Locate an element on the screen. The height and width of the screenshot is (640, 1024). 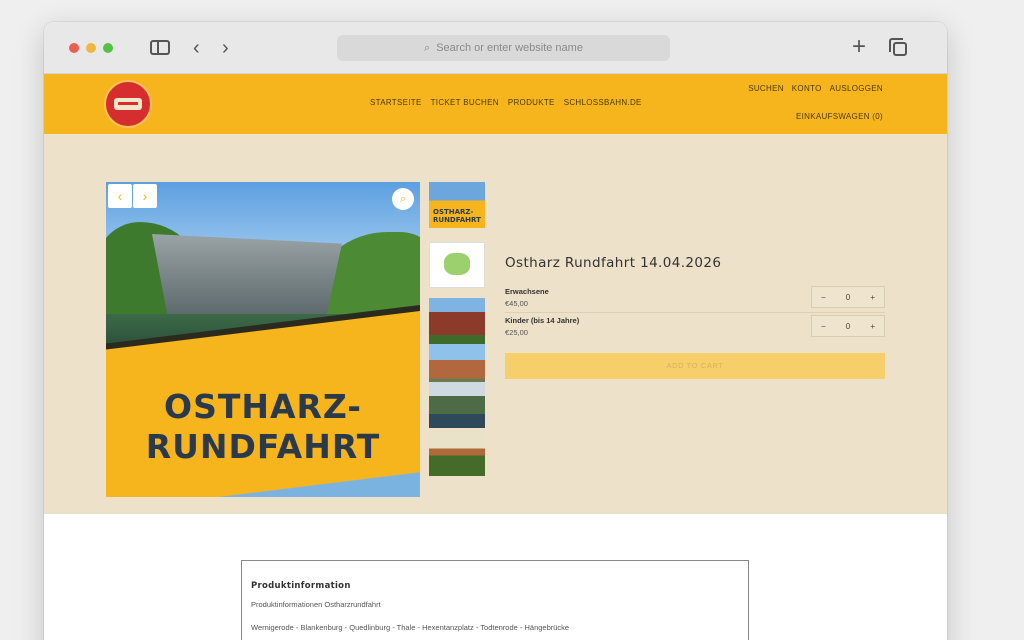
maximize-window-button is located at coordinates (108, 48).